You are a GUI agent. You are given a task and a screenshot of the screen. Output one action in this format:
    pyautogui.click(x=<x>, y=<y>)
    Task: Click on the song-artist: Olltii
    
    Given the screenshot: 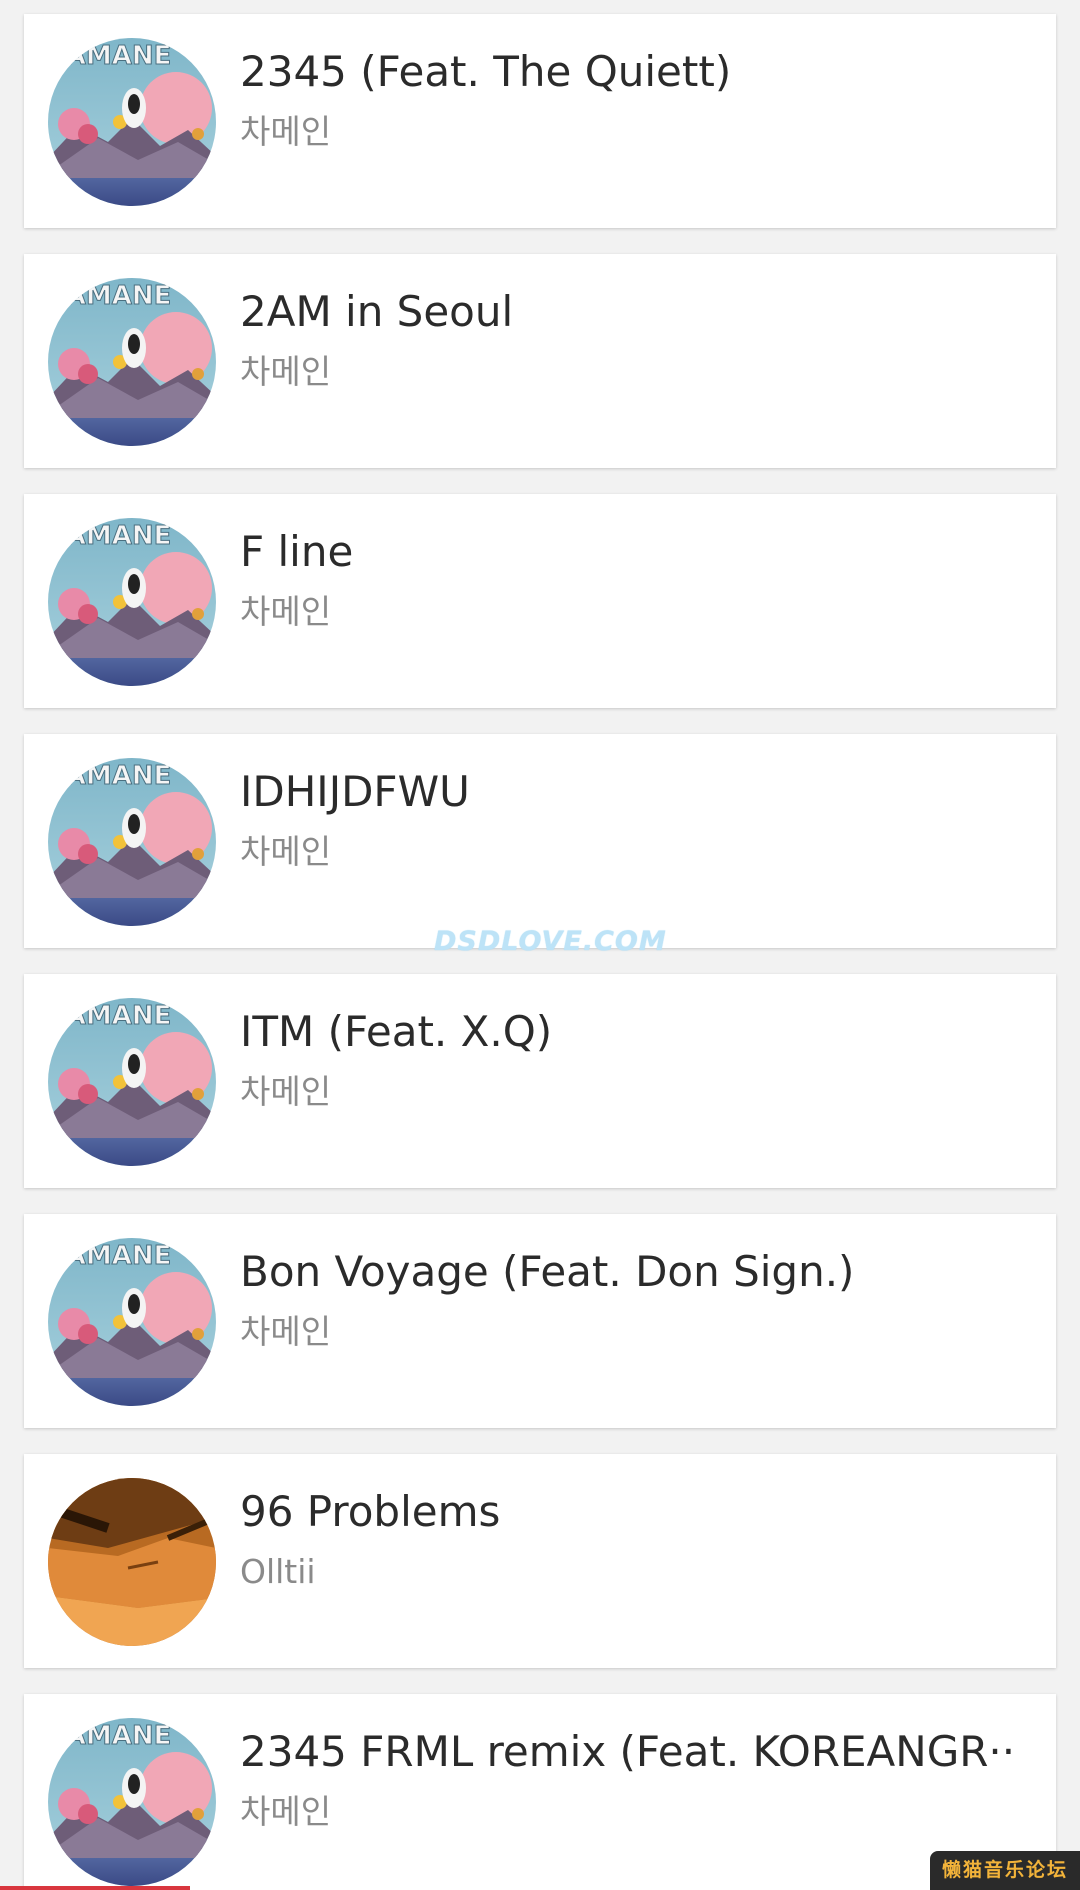 What is the action you would take?
    pyautogui.click(x=278, y=1571)
    